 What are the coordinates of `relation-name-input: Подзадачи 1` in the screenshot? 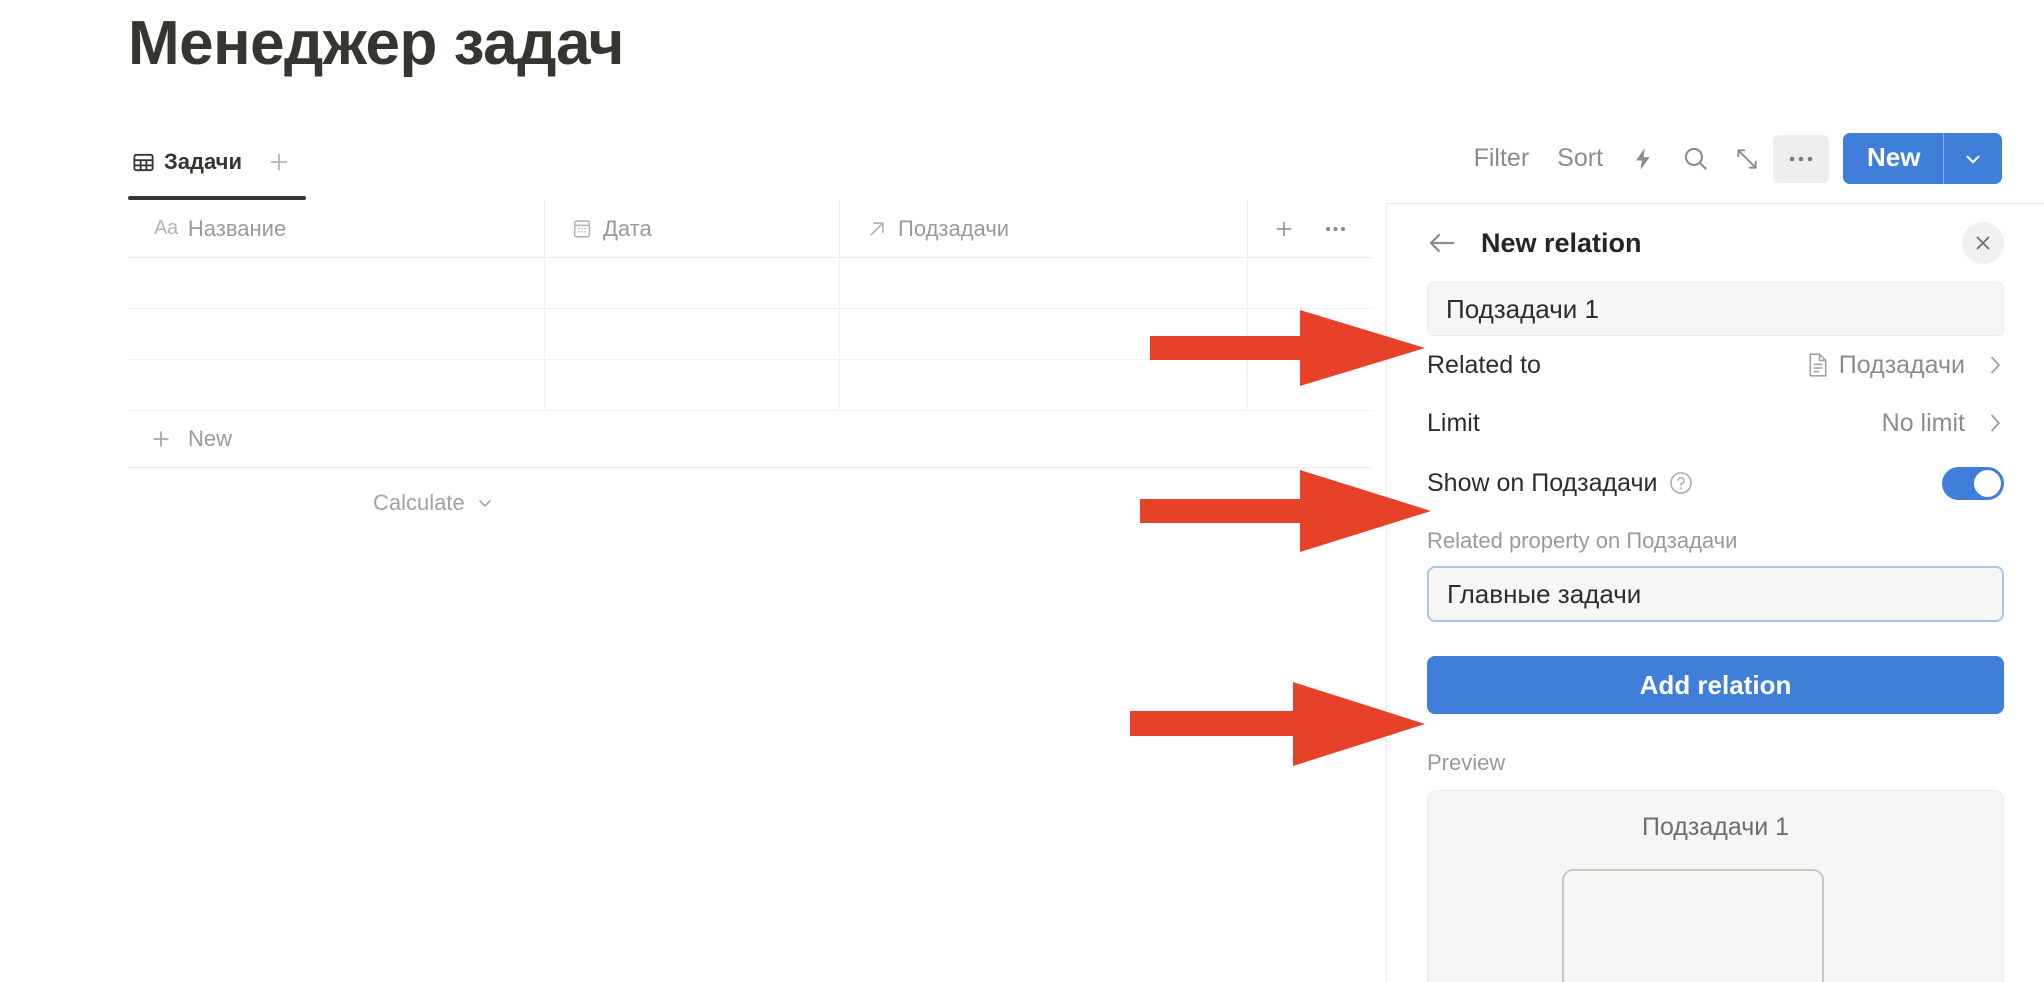 It's located at (1715, 309).